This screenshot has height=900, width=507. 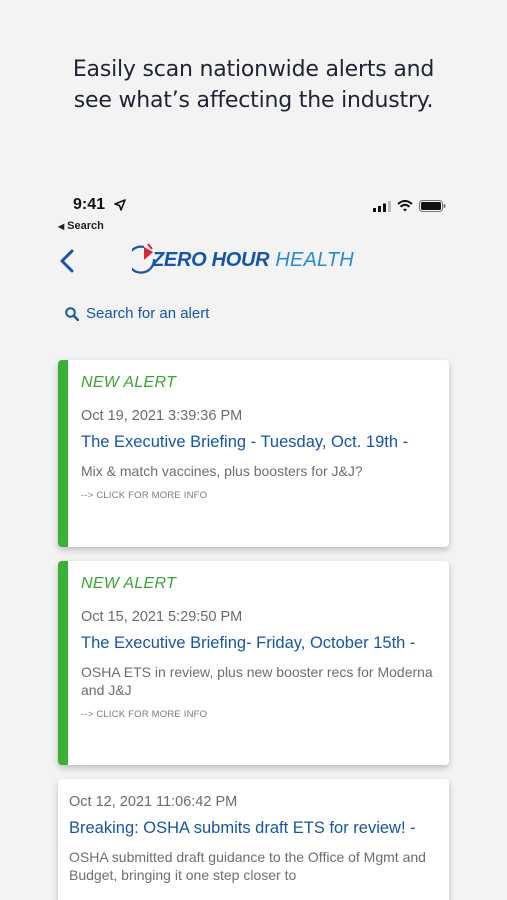 I want to click on back-button, so click(x=70, y=262).